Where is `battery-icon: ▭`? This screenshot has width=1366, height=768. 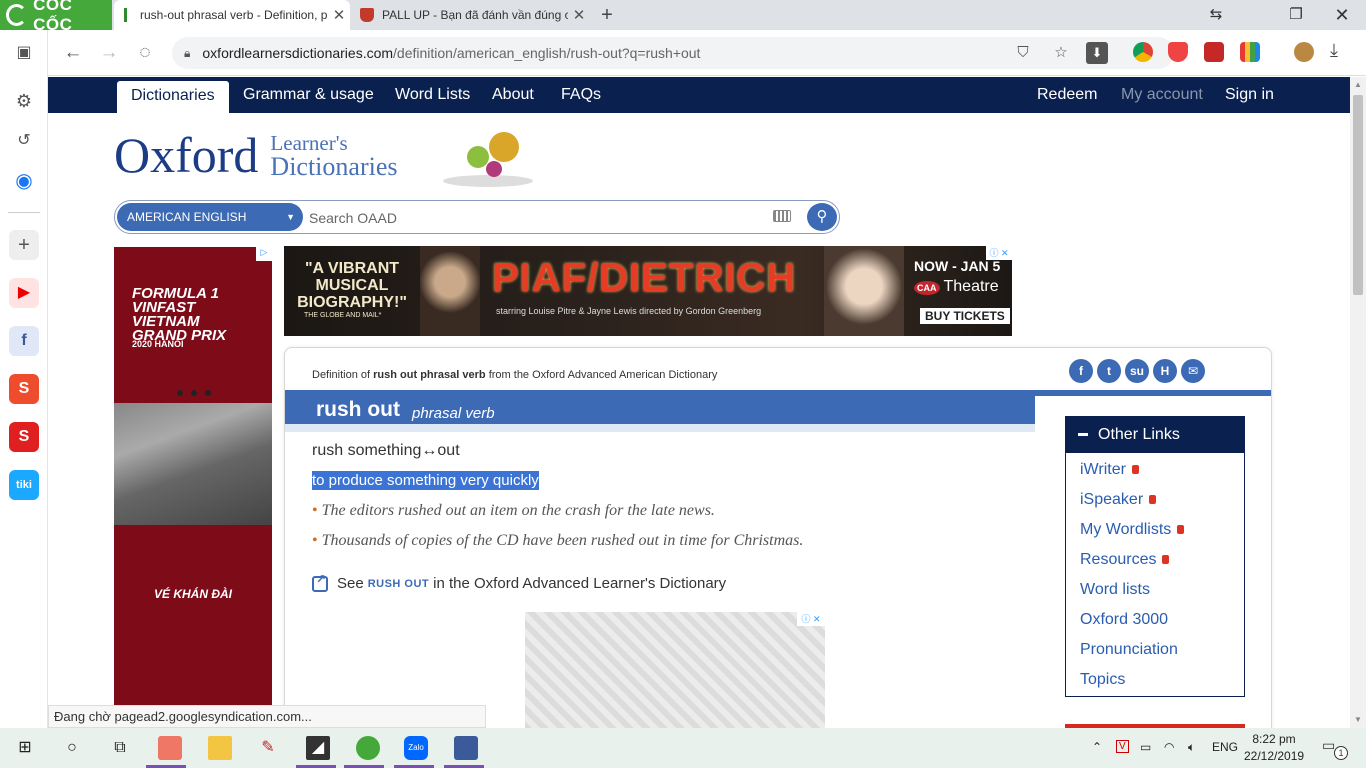
battery-icon: ▭ is located at coordinates (1145, 747).